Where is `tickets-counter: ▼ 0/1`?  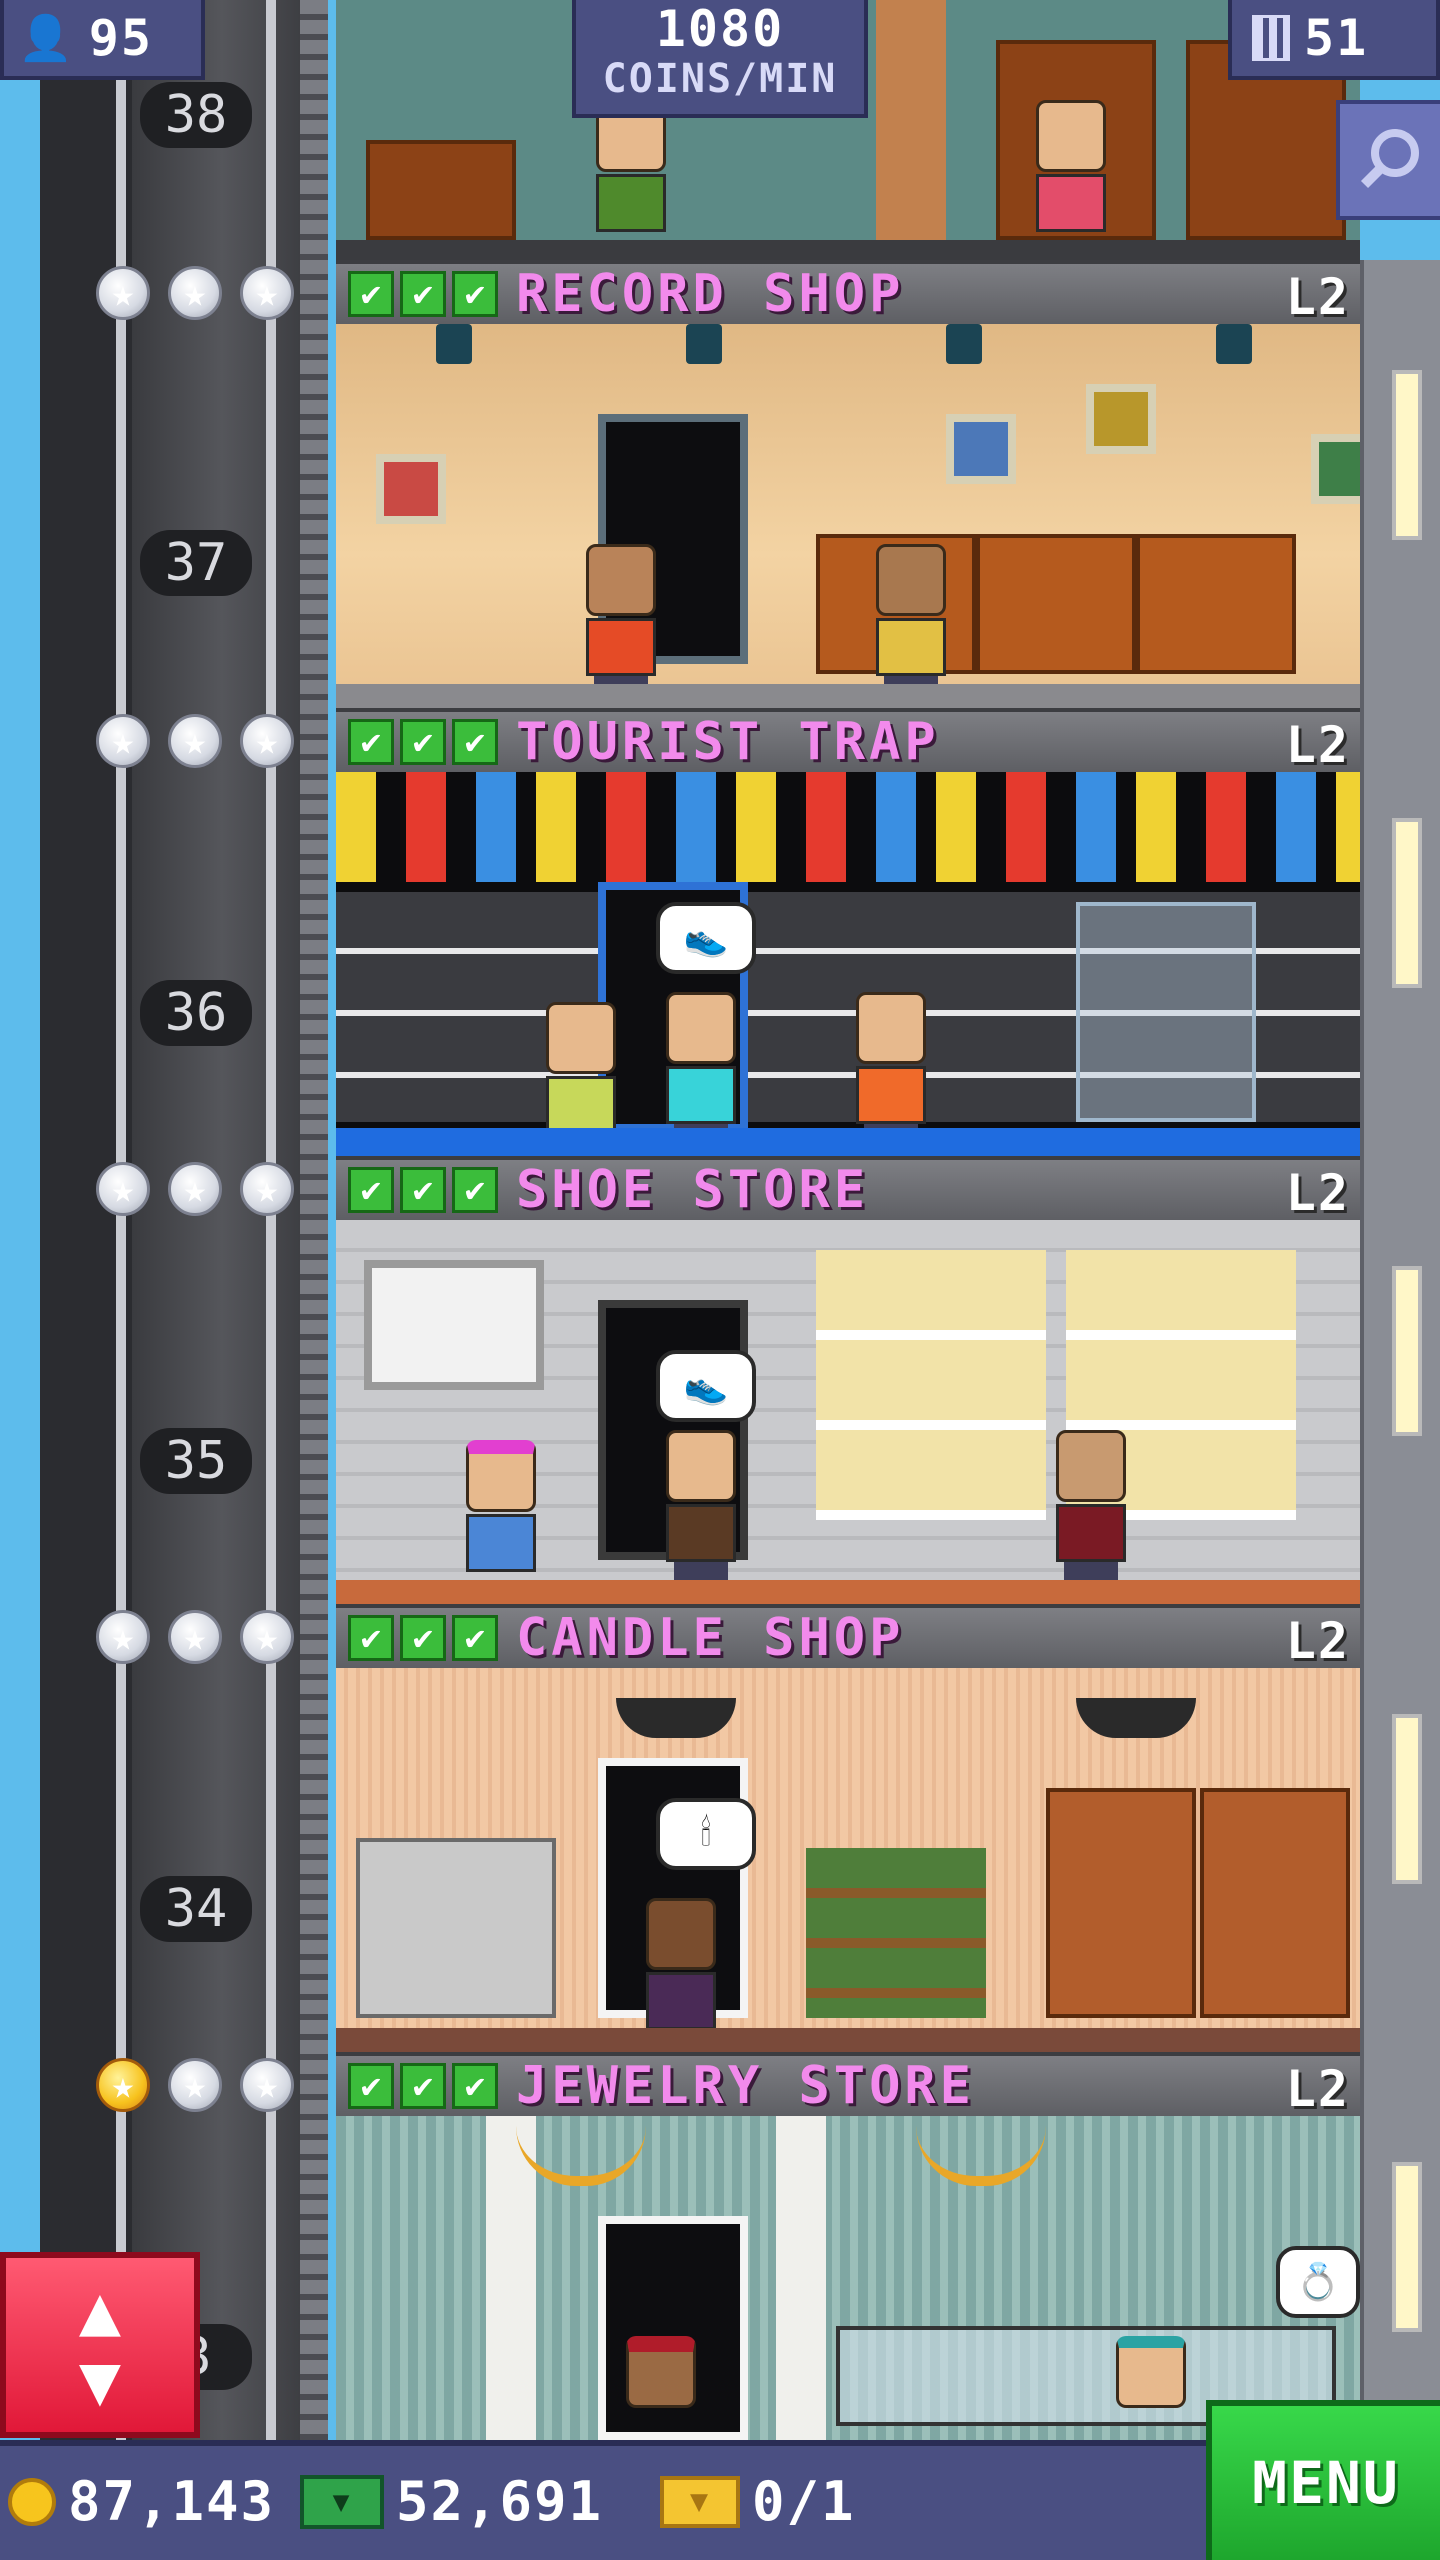 tickets-counter: ▼ 0/1 is located at coordinates (758, 2501).